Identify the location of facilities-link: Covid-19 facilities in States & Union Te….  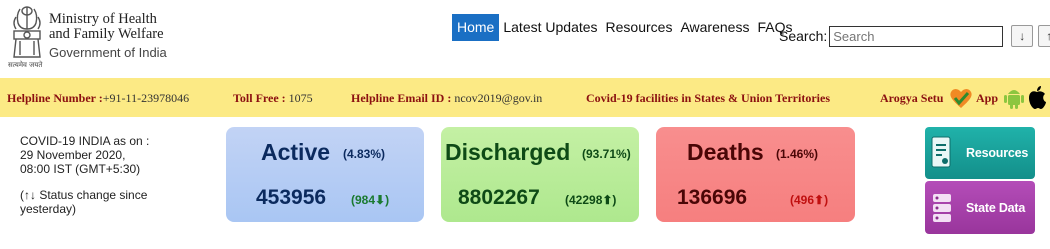
(708, 98).